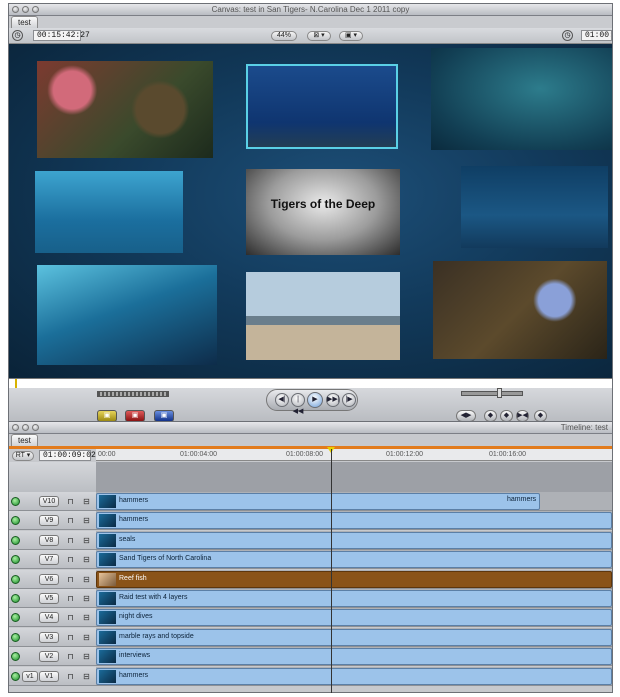 The image size is (620, 697). I want to click on timeline-clip: seals, so click(354, 540).